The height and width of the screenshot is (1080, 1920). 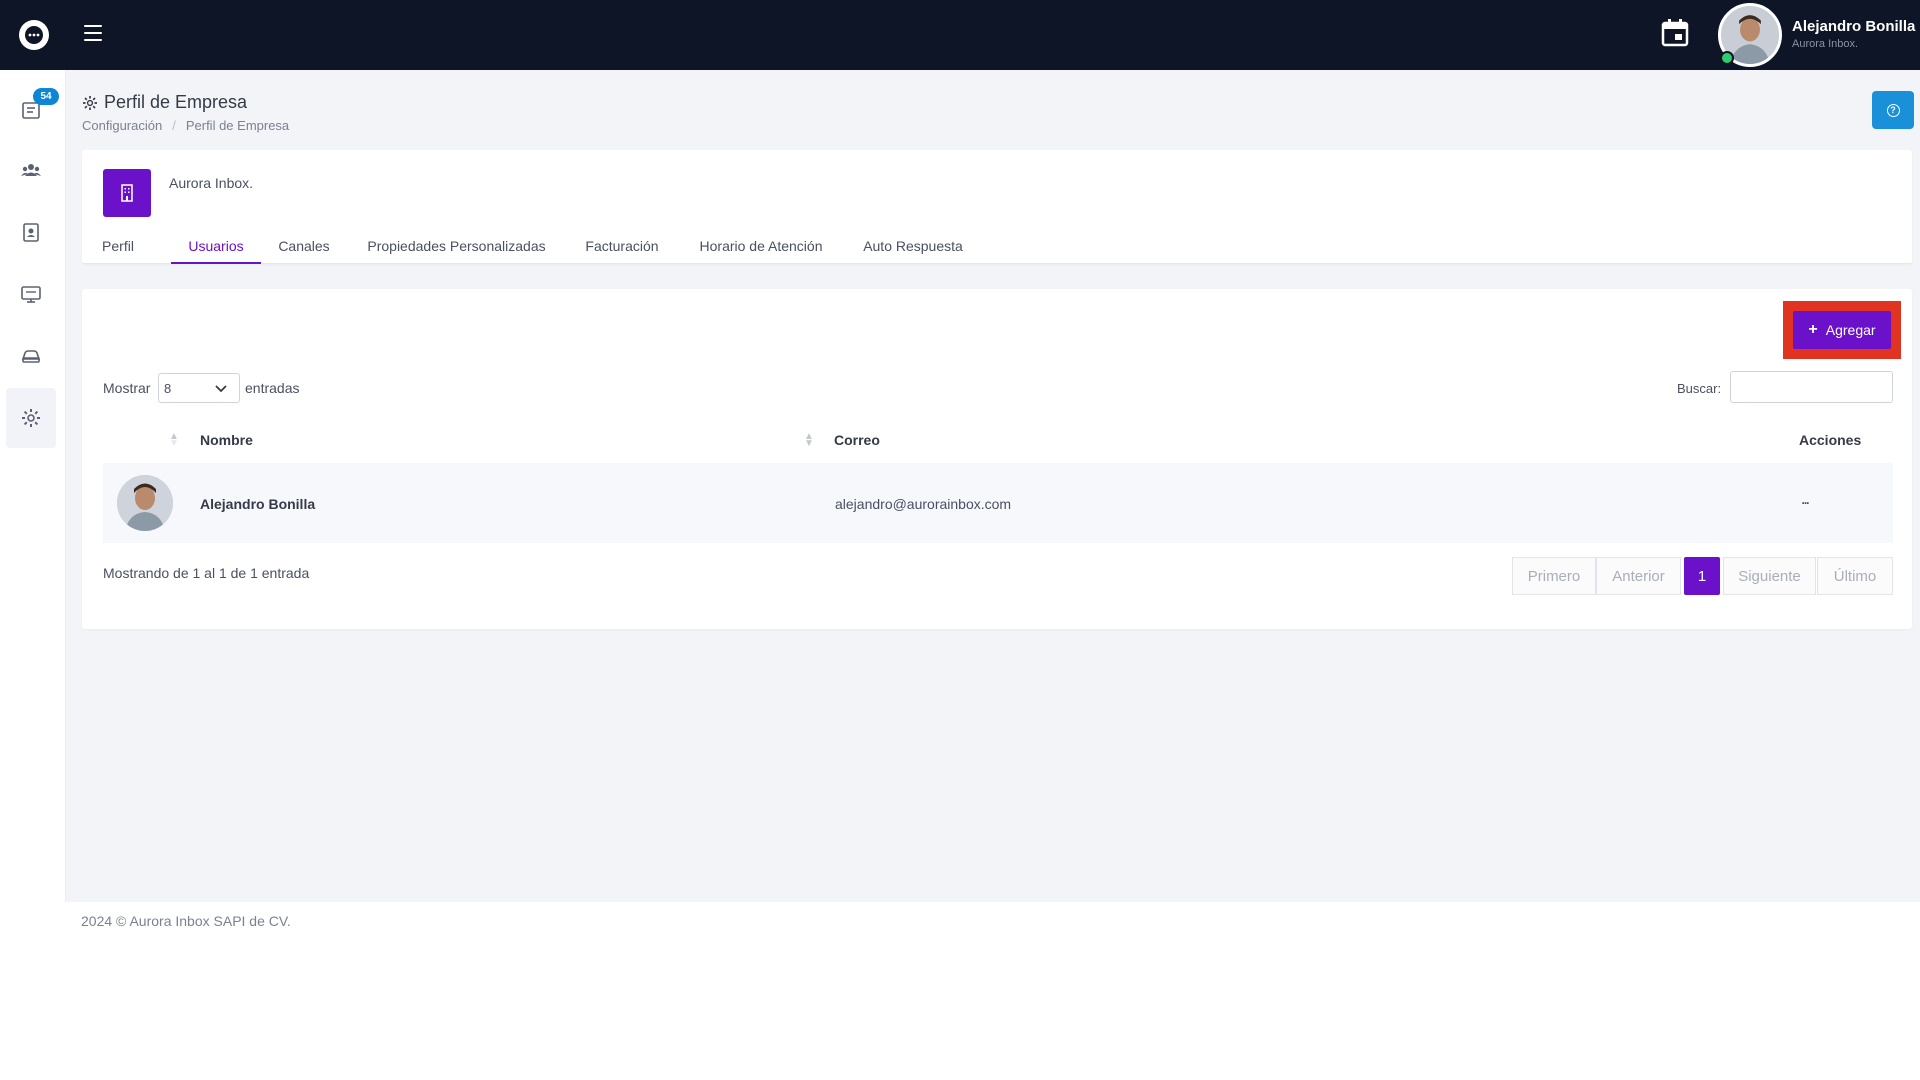 What do you see at coordinates (33, 486) in the screenshot?
I see `sidebar` at bounding box center [33, 486].